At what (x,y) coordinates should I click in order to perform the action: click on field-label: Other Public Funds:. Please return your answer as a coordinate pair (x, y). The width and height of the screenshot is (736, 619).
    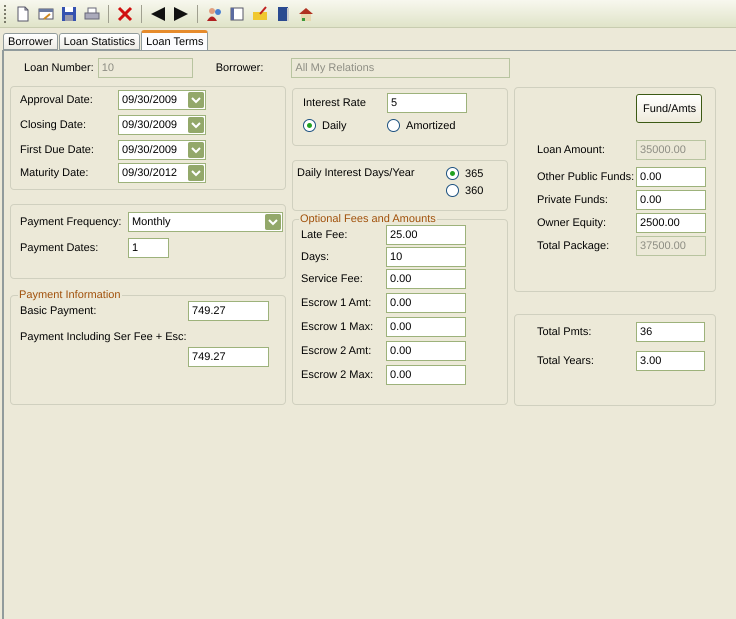
    Looking at the image, I should click on (586, 177).